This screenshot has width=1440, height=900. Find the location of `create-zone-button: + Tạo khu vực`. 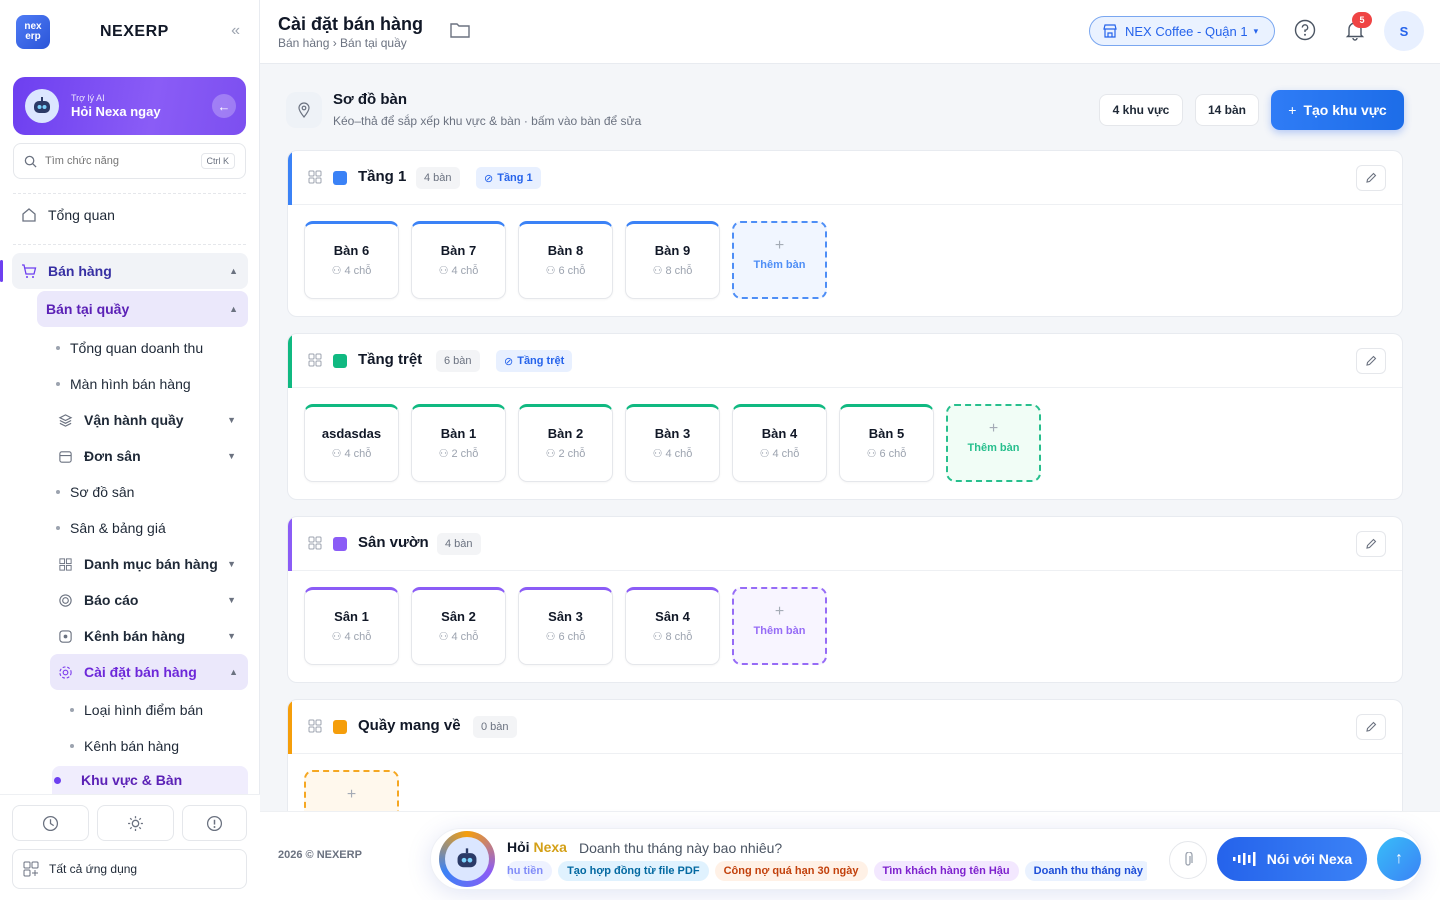

create-zone-button: + Tạo khu vực is located at coordinates (1337, 110).